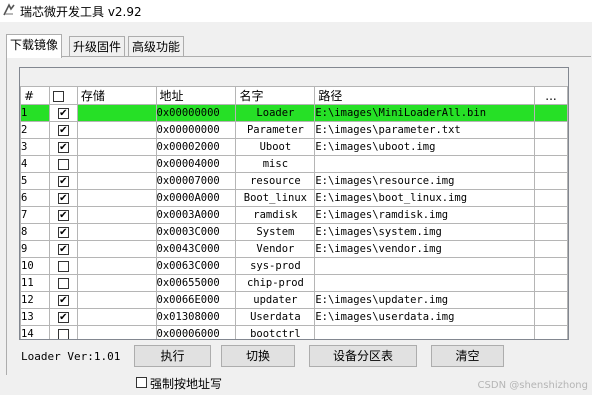 The height and width of the screenshot is (395, 592). Describe the element at coordinates (35, 147) in the screenshot. I see `row-number: 3` at that location.